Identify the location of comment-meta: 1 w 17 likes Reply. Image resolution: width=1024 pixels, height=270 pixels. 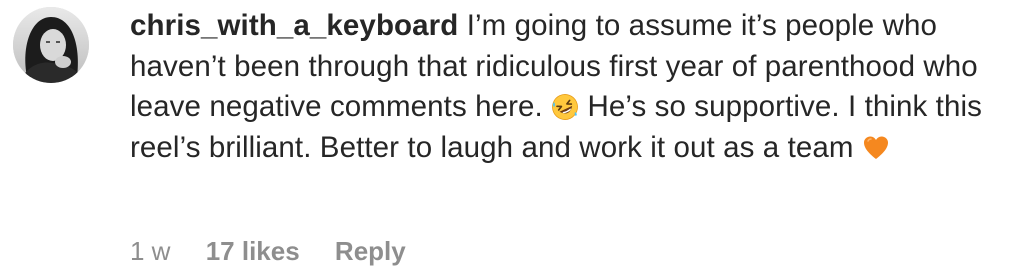
(282, 251).